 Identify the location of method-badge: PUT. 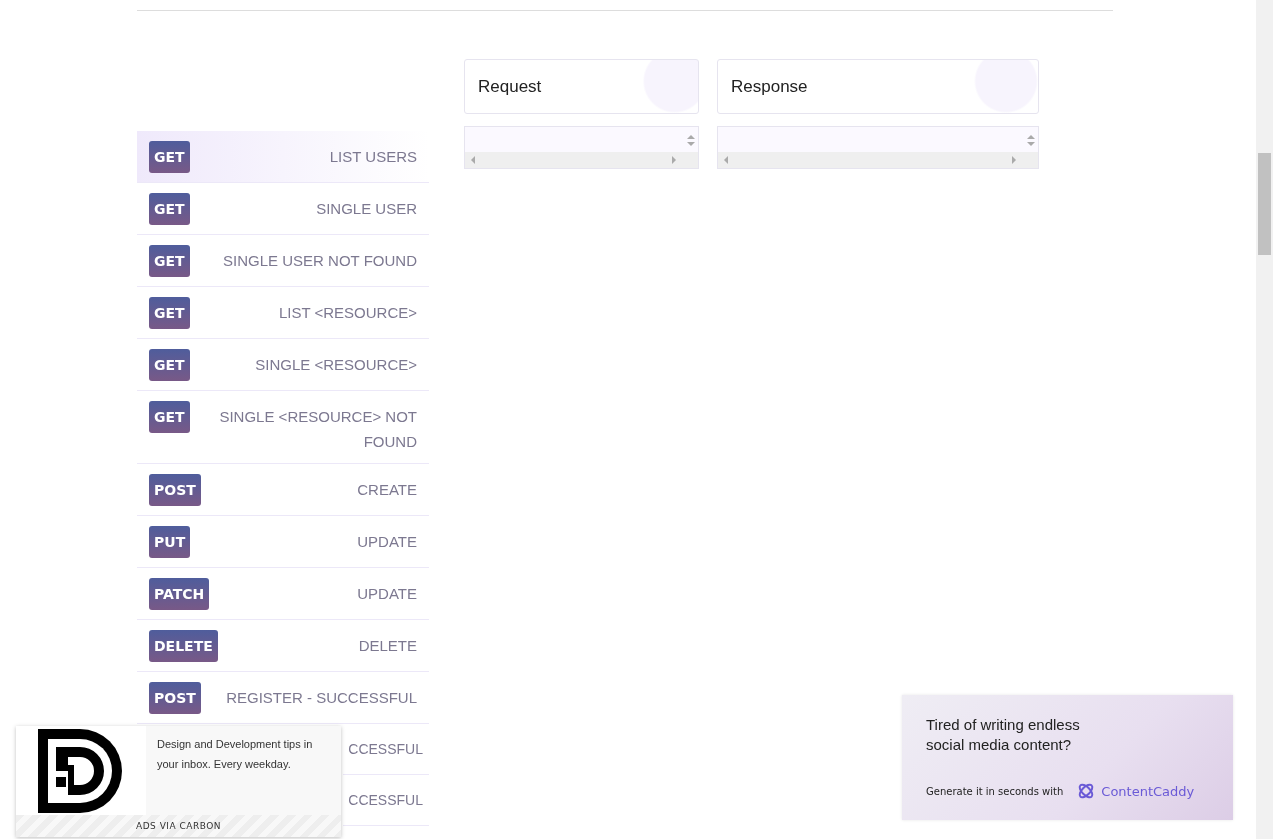
(170, 542).